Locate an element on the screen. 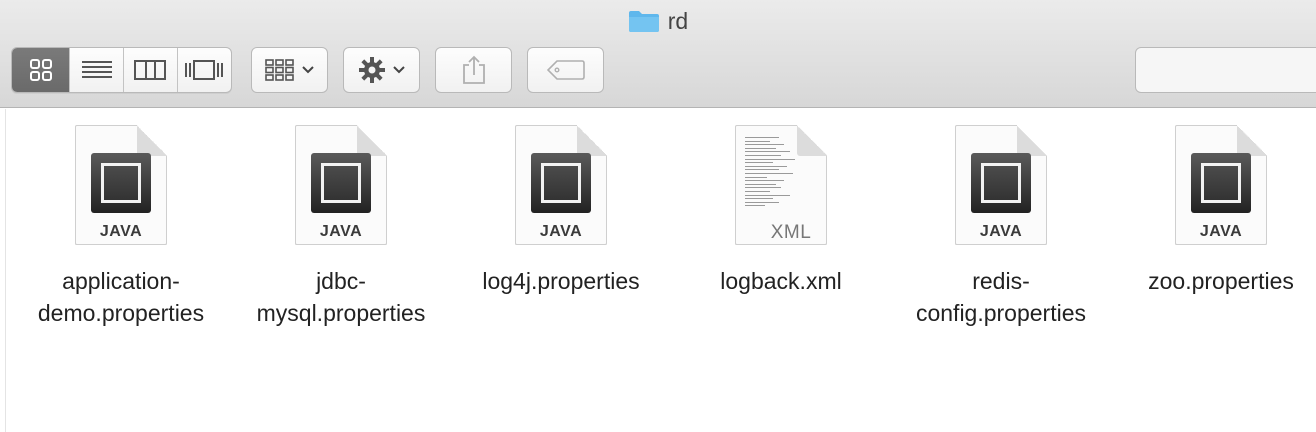  file-item: JAVA application-demo.properties is located at coordinates (121, 227).